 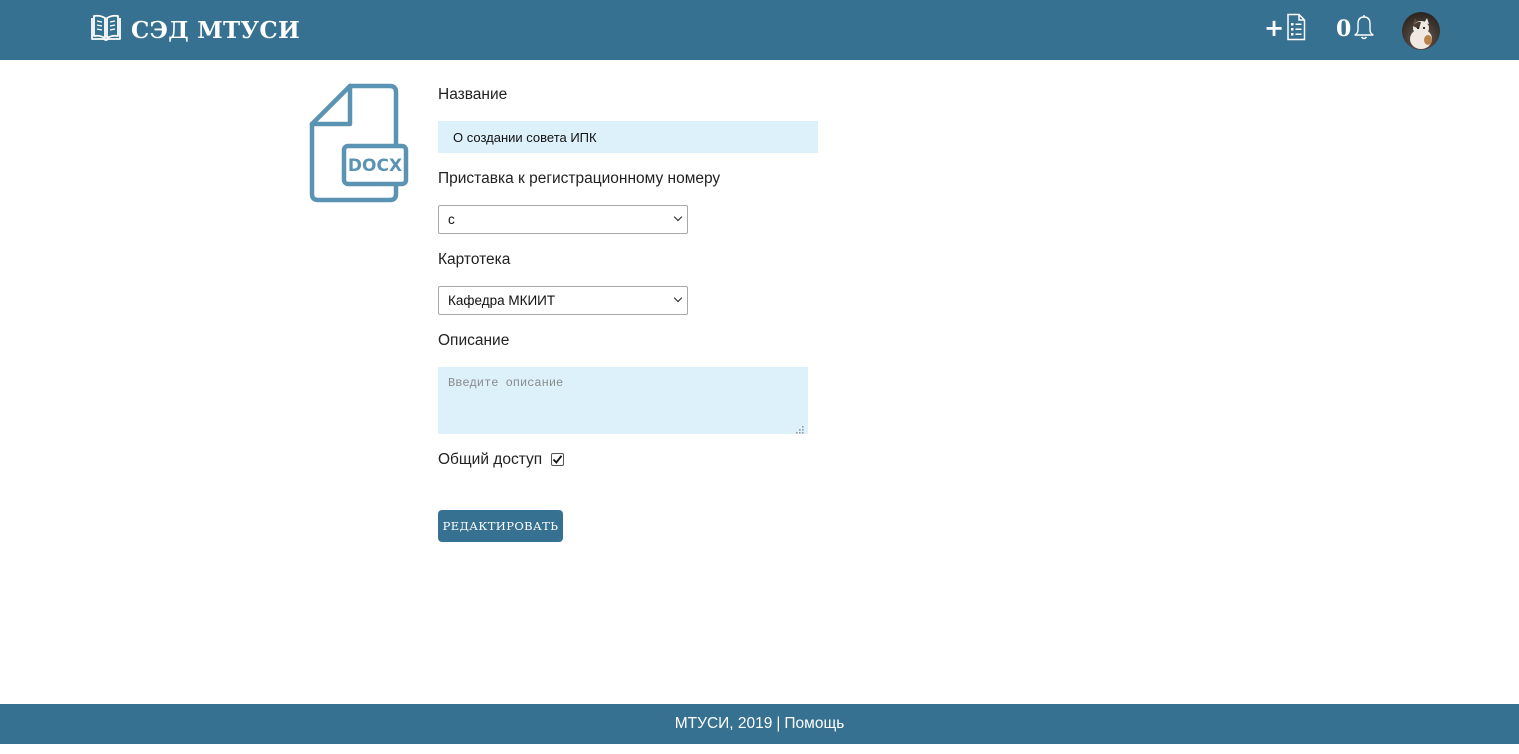 What do you see at coordinates (500, 526) in the screenshot?
I see `edit-button: РЕДАКТИРОВАТЬ` at bounding box center [500, 526].